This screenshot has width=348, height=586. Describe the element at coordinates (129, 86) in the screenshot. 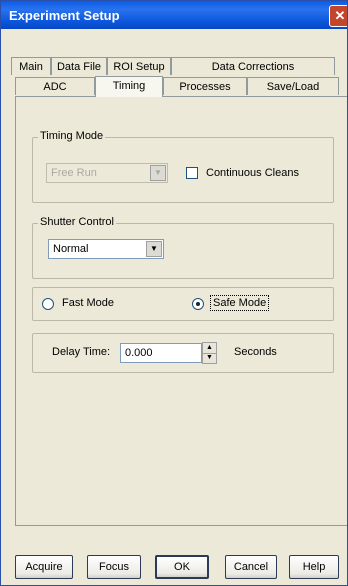

I see `tab-timing: Timing` at that location.